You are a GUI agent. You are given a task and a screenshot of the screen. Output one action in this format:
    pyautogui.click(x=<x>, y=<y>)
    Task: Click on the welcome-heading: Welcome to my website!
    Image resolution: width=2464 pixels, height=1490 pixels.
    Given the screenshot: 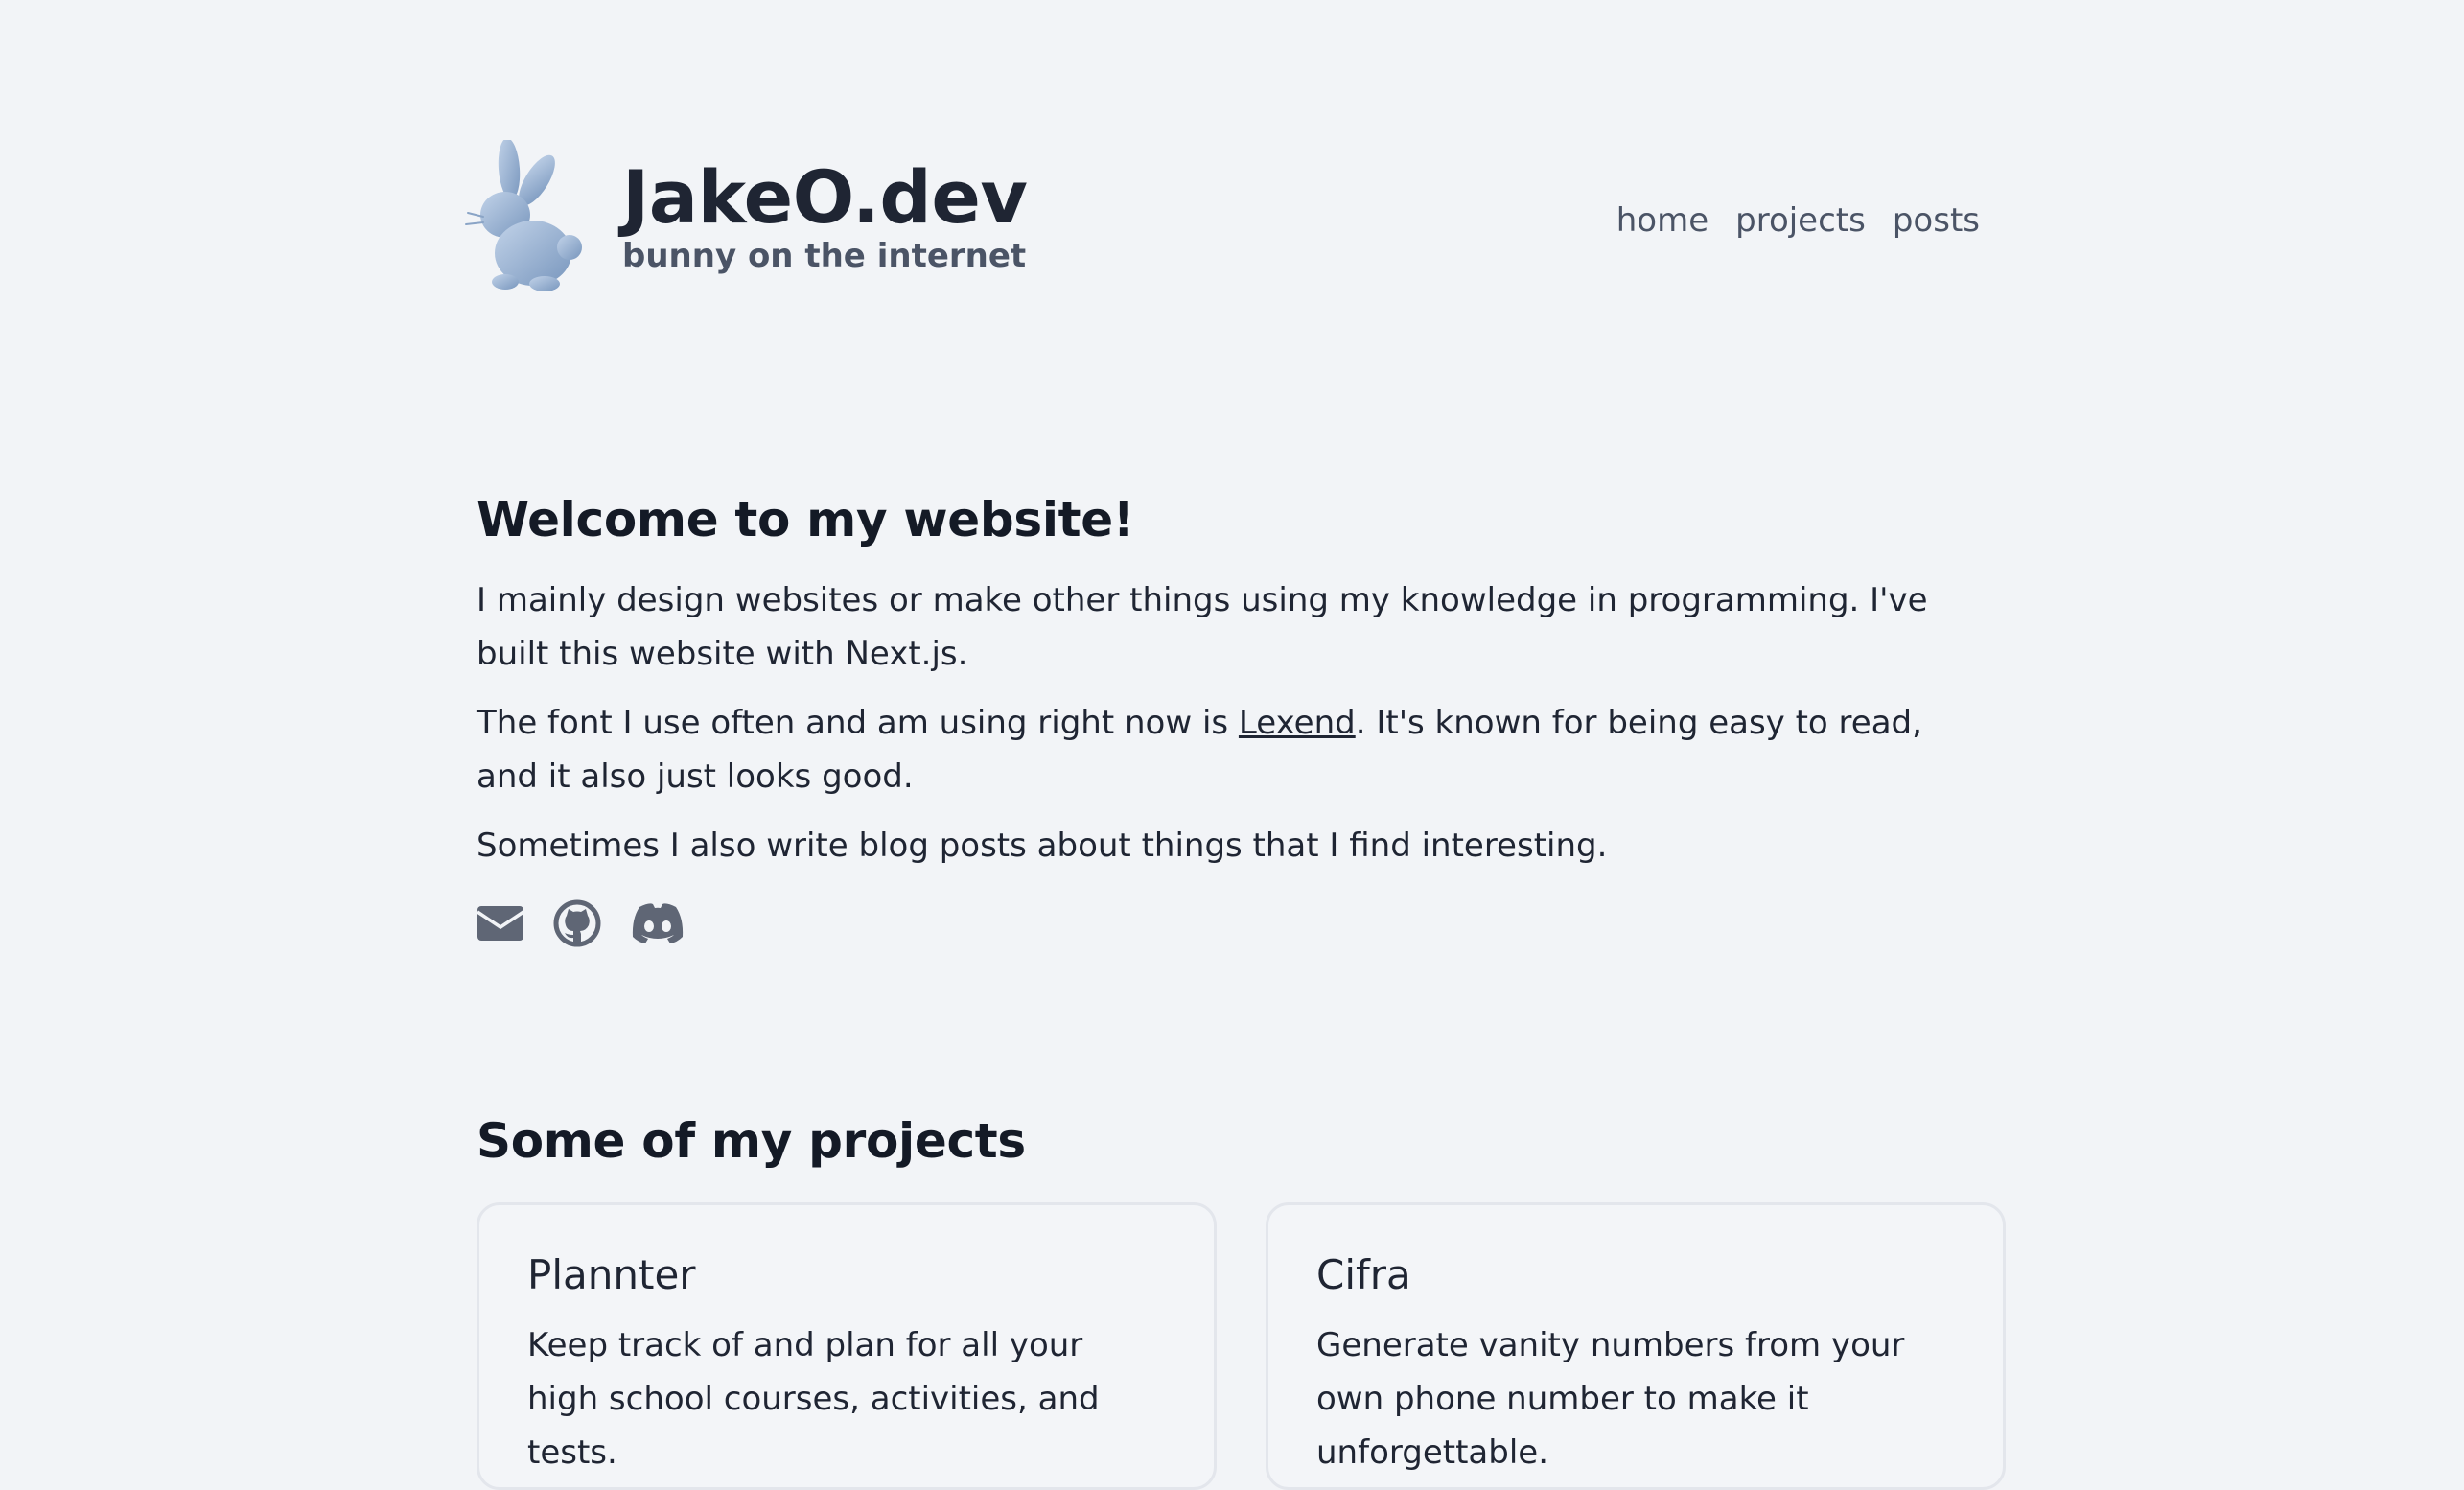 What is the action you would take?
    pyautogui.click(x=806, y=519)
    